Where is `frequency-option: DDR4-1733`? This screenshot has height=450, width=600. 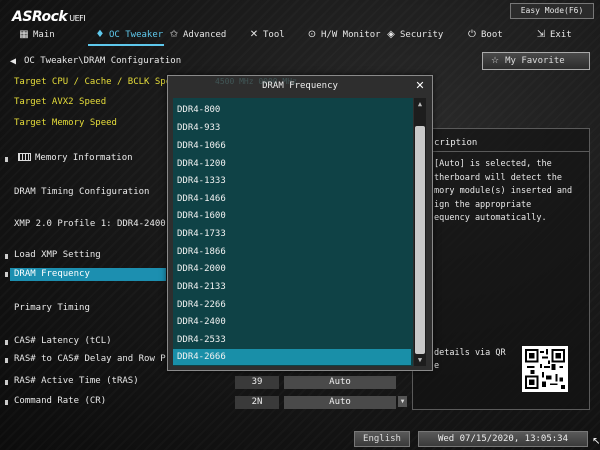 frequency-option: DDR4-1733 is located at coordinates (292, 234).